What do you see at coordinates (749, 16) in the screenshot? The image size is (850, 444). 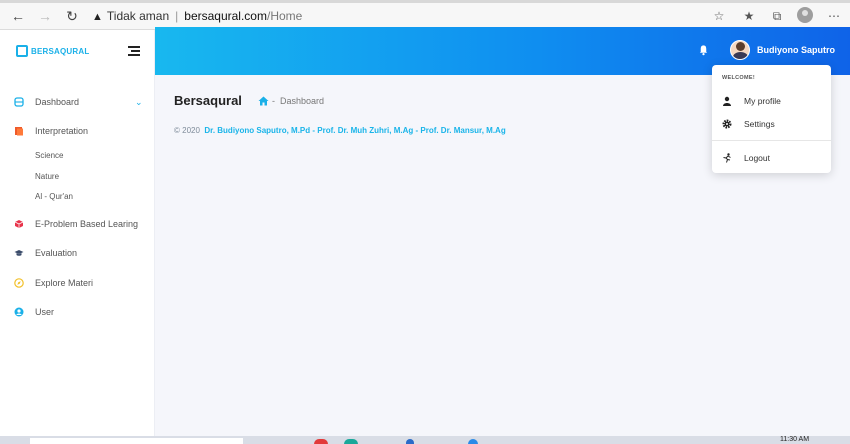 I see `favorites-icon: ★` at bounding box center [749, 16].